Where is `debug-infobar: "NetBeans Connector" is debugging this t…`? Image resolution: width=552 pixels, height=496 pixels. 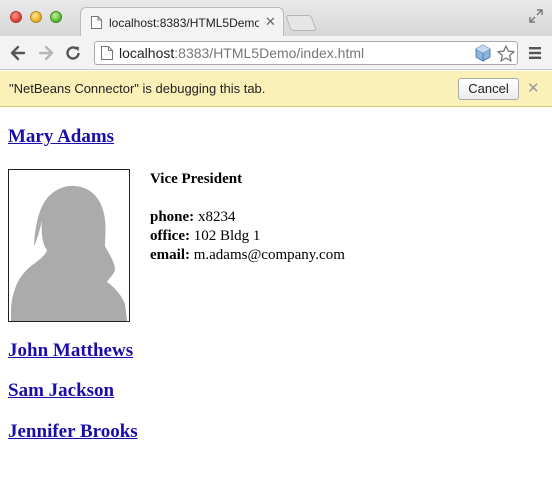 debug-infobar: "NetBeans Connector" is debugging this t… is located at coordinates (276, 89).